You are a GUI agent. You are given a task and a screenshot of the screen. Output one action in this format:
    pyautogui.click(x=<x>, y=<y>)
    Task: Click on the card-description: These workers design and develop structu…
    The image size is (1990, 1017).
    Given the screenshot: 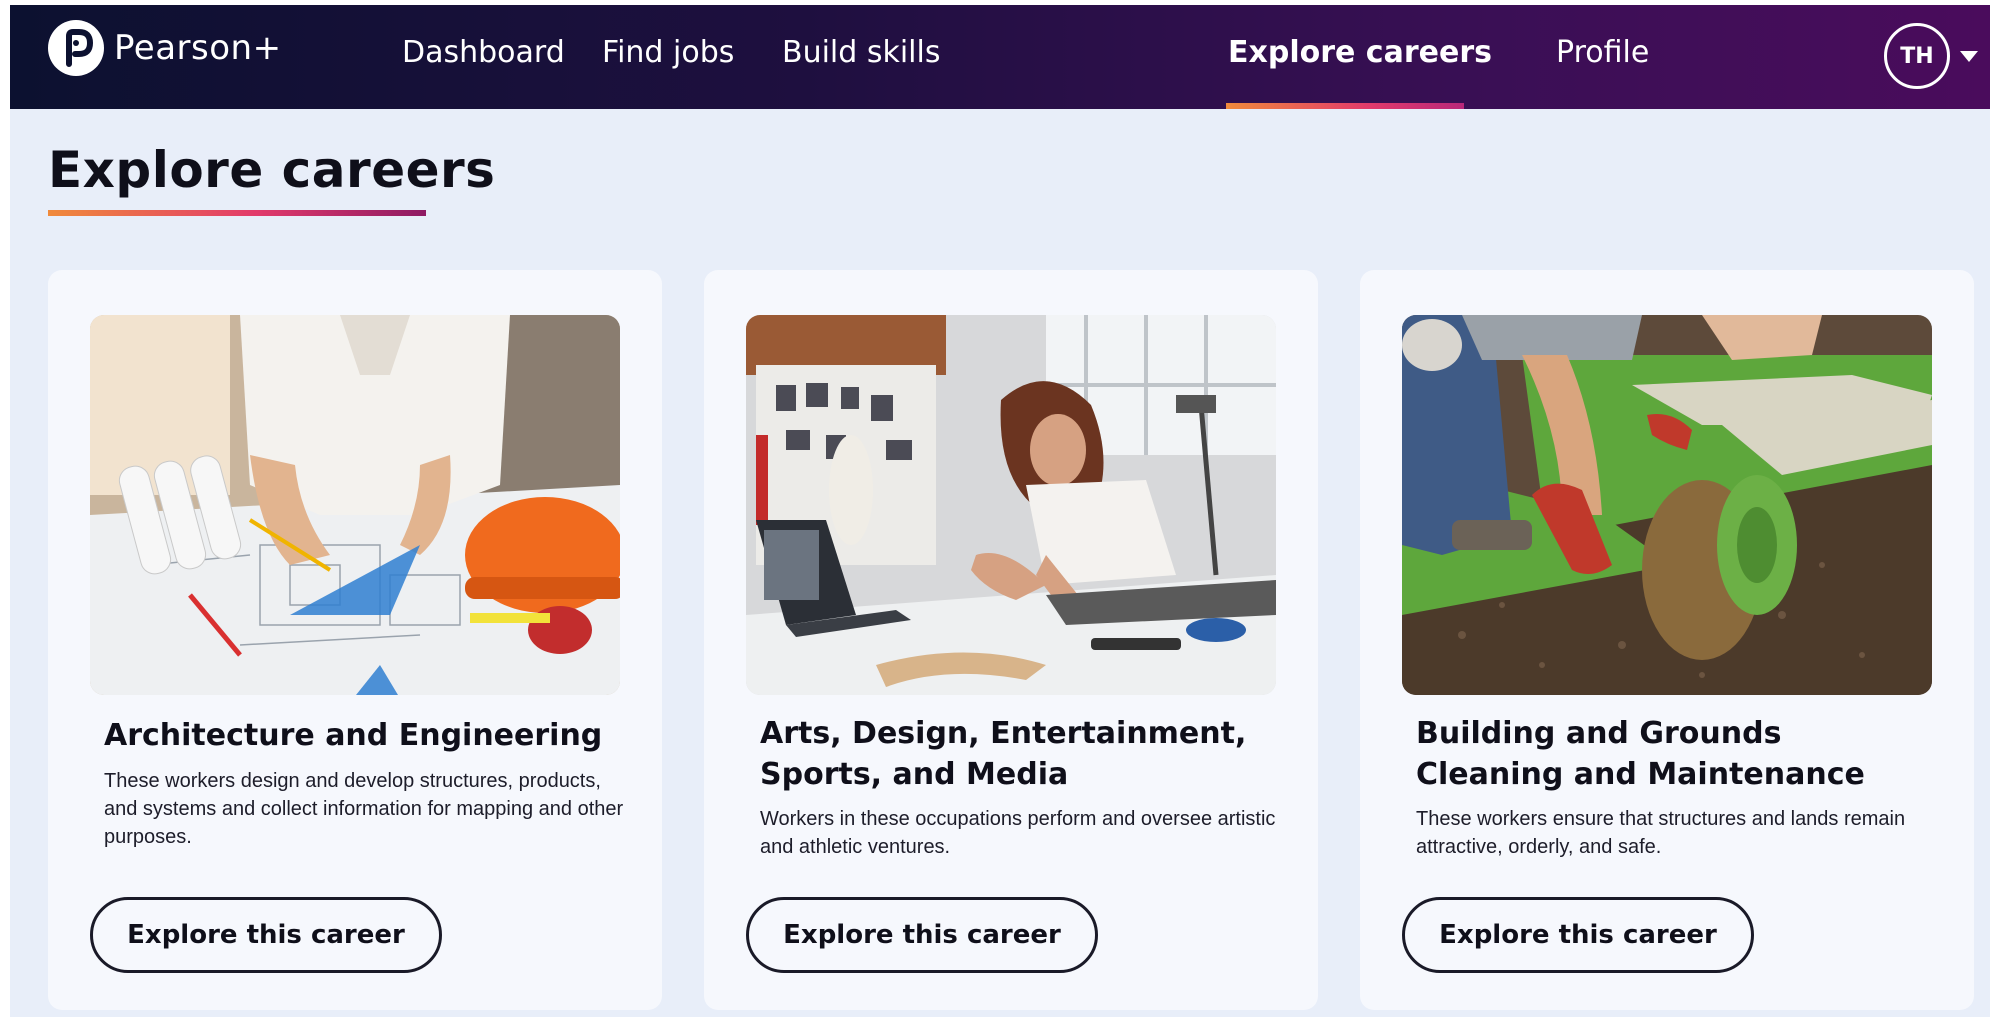 What is the action you would take?
    pyautogui.click(x=364, y=809)
    